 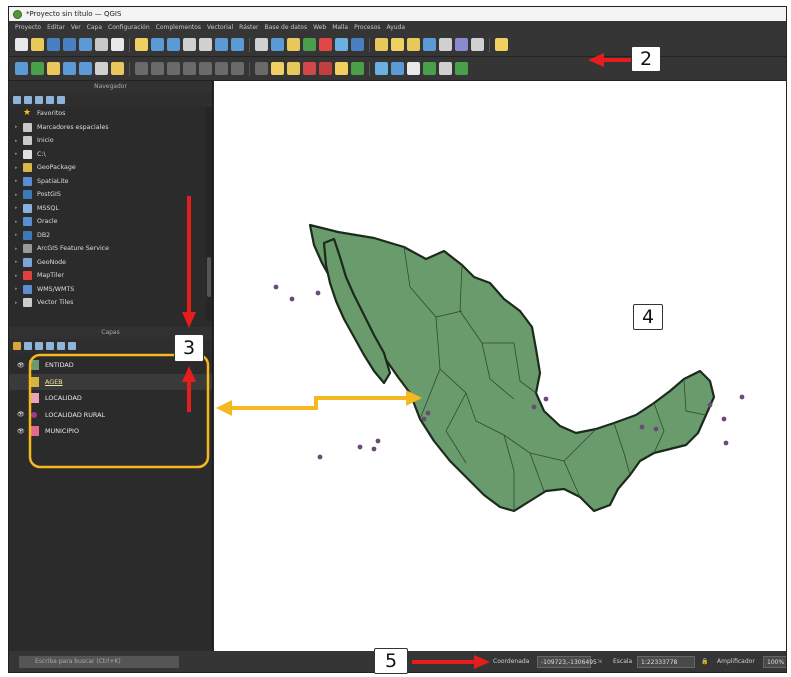 I want to click on new-spatialite-icon, so click(x=69, y=68).